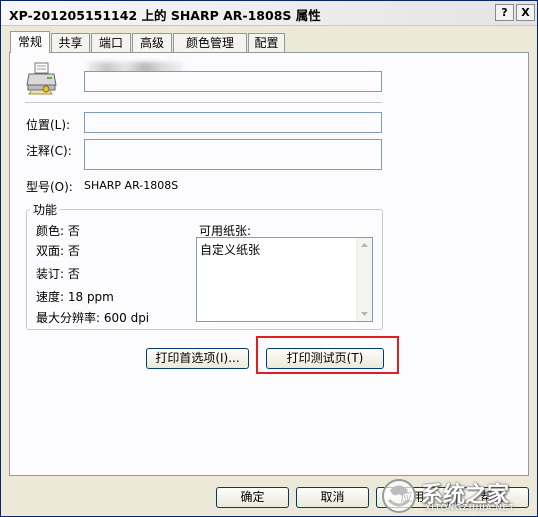  Describe the element at coordinates (30, 42) in the screenshot. I see `tab-general: 常规` at that location.